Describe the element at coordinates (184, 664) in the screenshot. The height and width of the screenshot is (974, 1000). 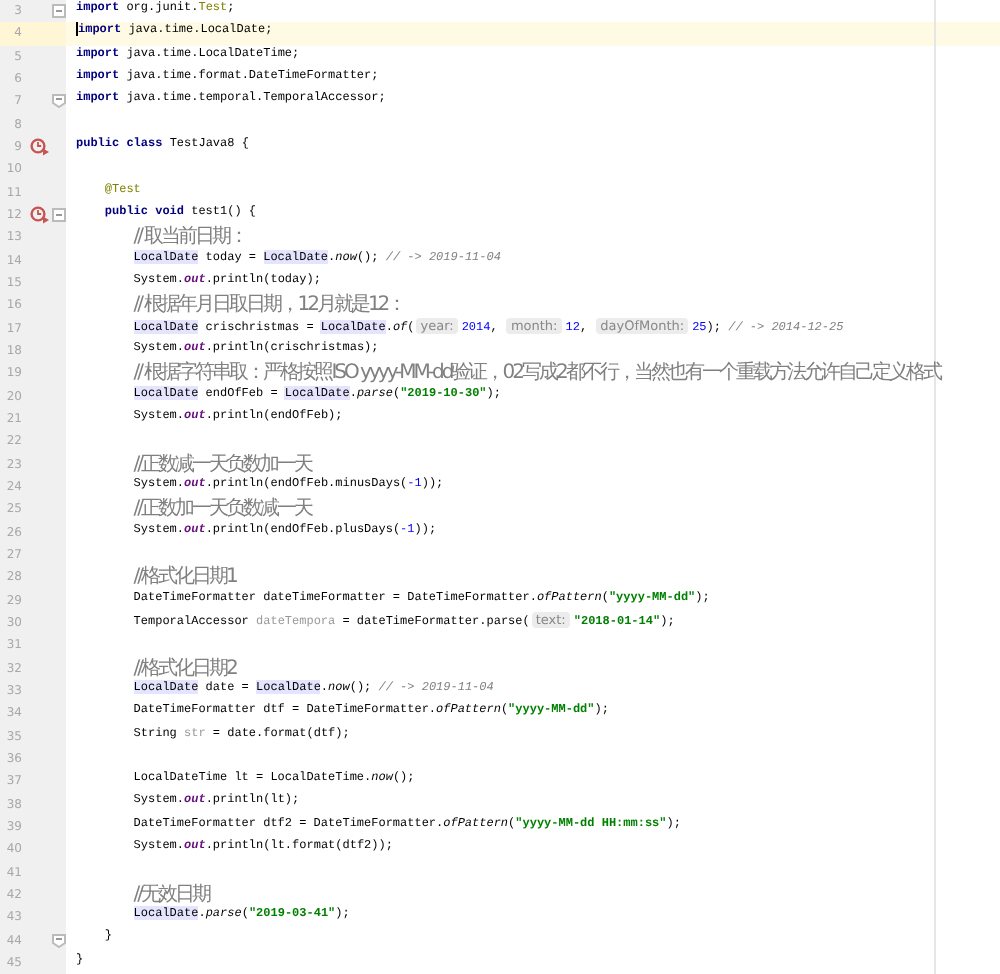
I see `code-line: //格式化日期2` at that location.